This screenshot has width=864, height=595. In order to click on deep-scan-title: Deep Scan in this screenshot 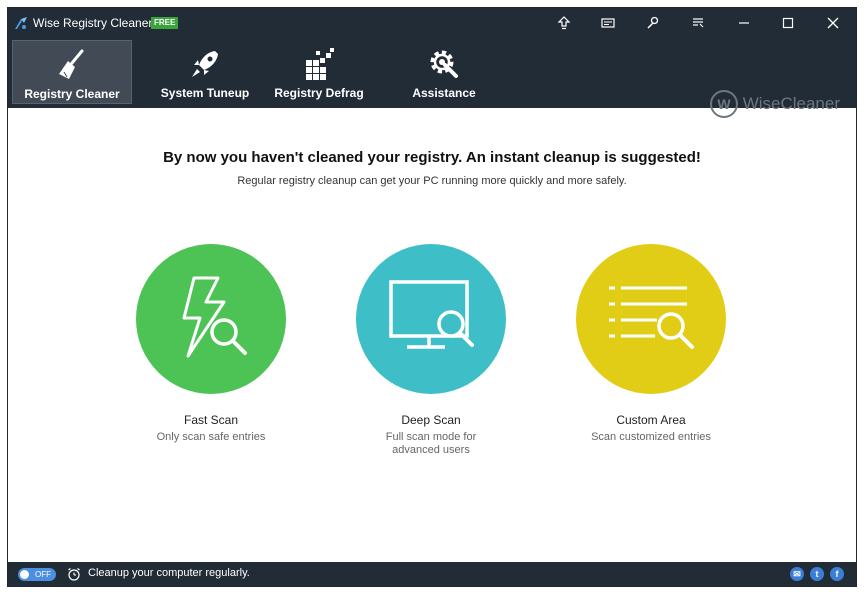, I will do `click(431, 420)`.